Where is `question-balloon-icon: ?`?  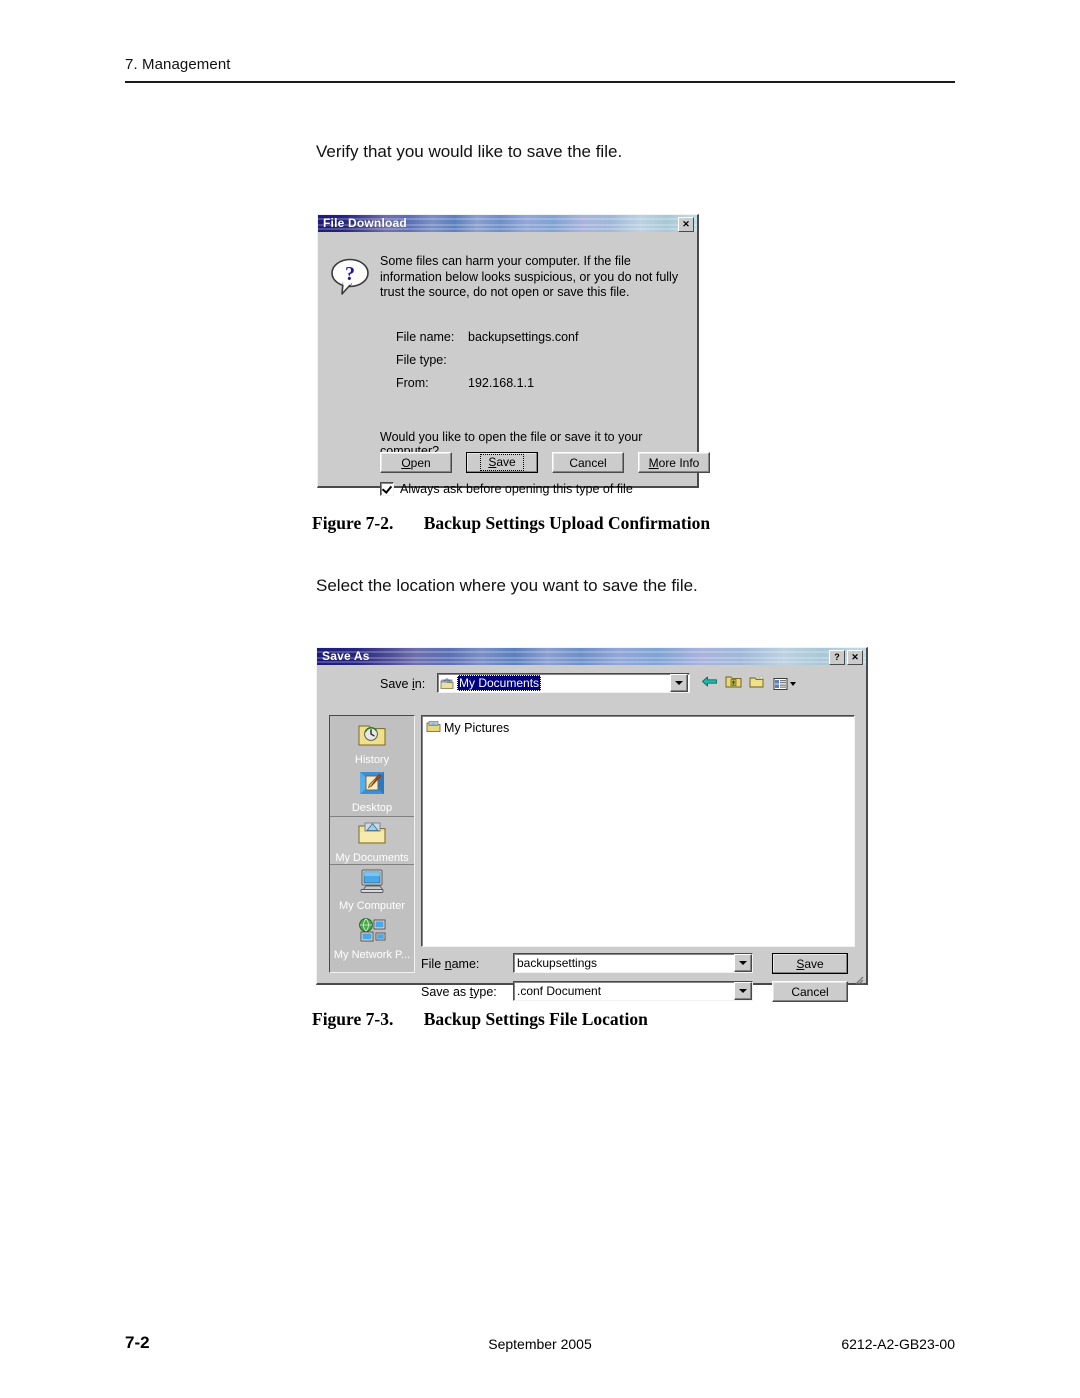 question-balloon-icon: ? is located at coordinates (351, 276).